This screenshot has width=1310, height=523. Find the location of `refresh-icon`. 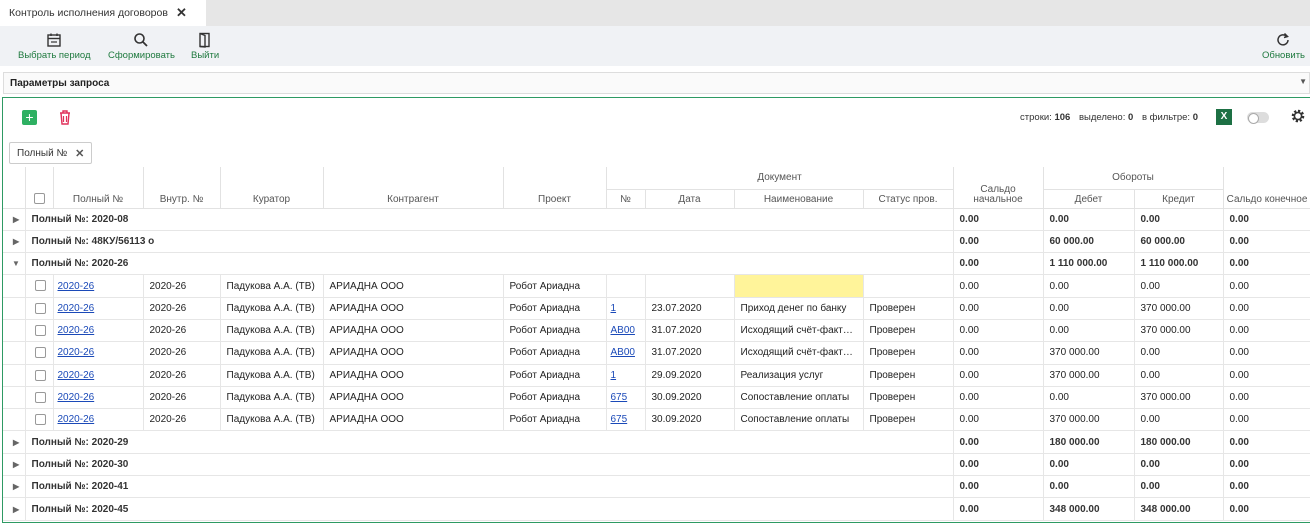

refresh-icon is located at coordinates (1283, 39).